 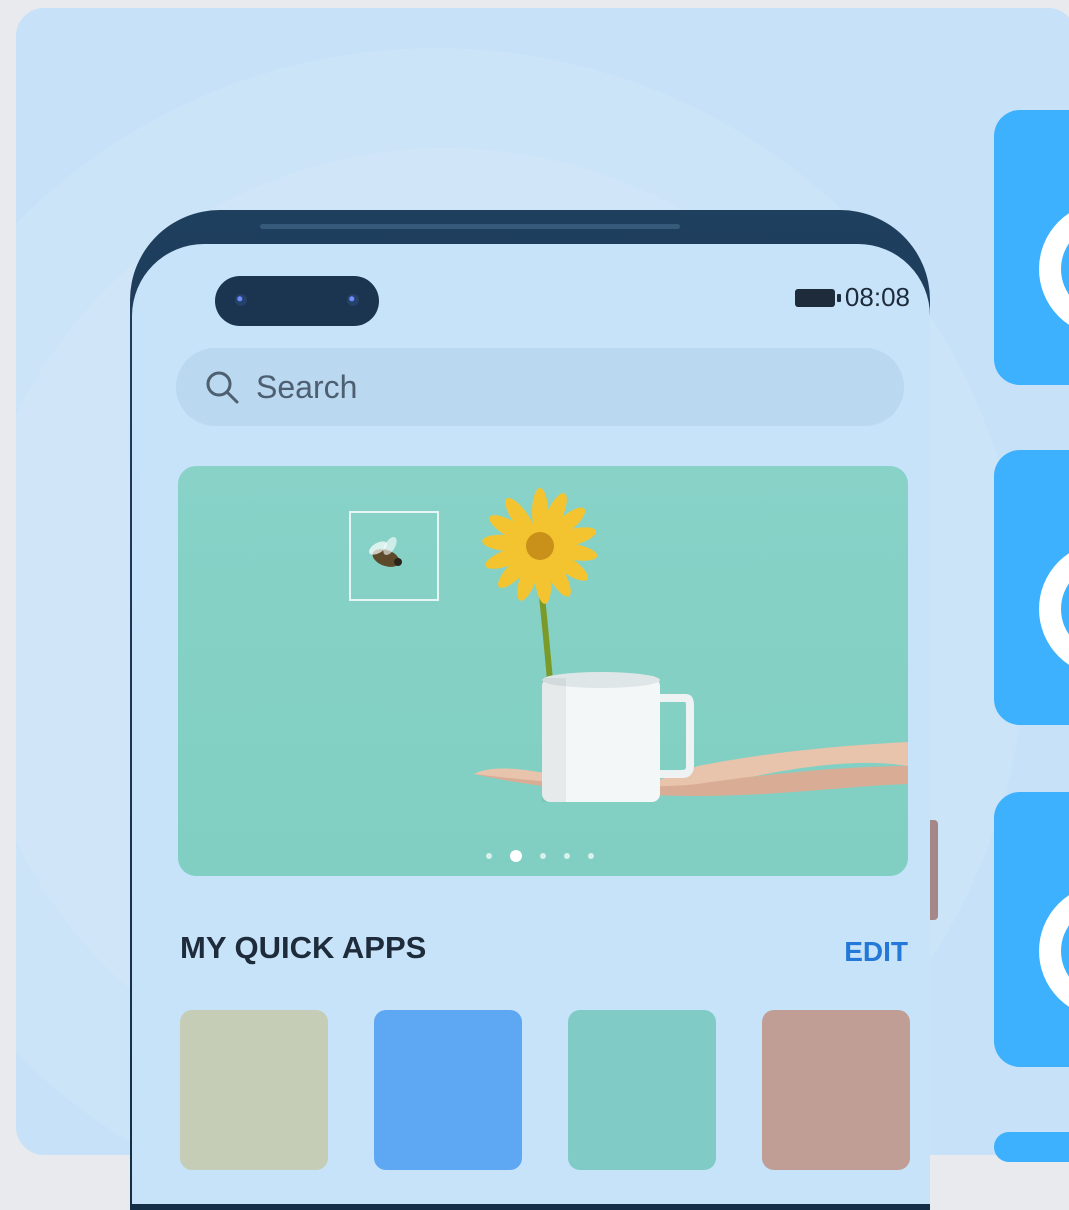 What do you see at coordinates (817, 297) in the screenshot?
I see `battery-icon` at bounding box center [817, 297].